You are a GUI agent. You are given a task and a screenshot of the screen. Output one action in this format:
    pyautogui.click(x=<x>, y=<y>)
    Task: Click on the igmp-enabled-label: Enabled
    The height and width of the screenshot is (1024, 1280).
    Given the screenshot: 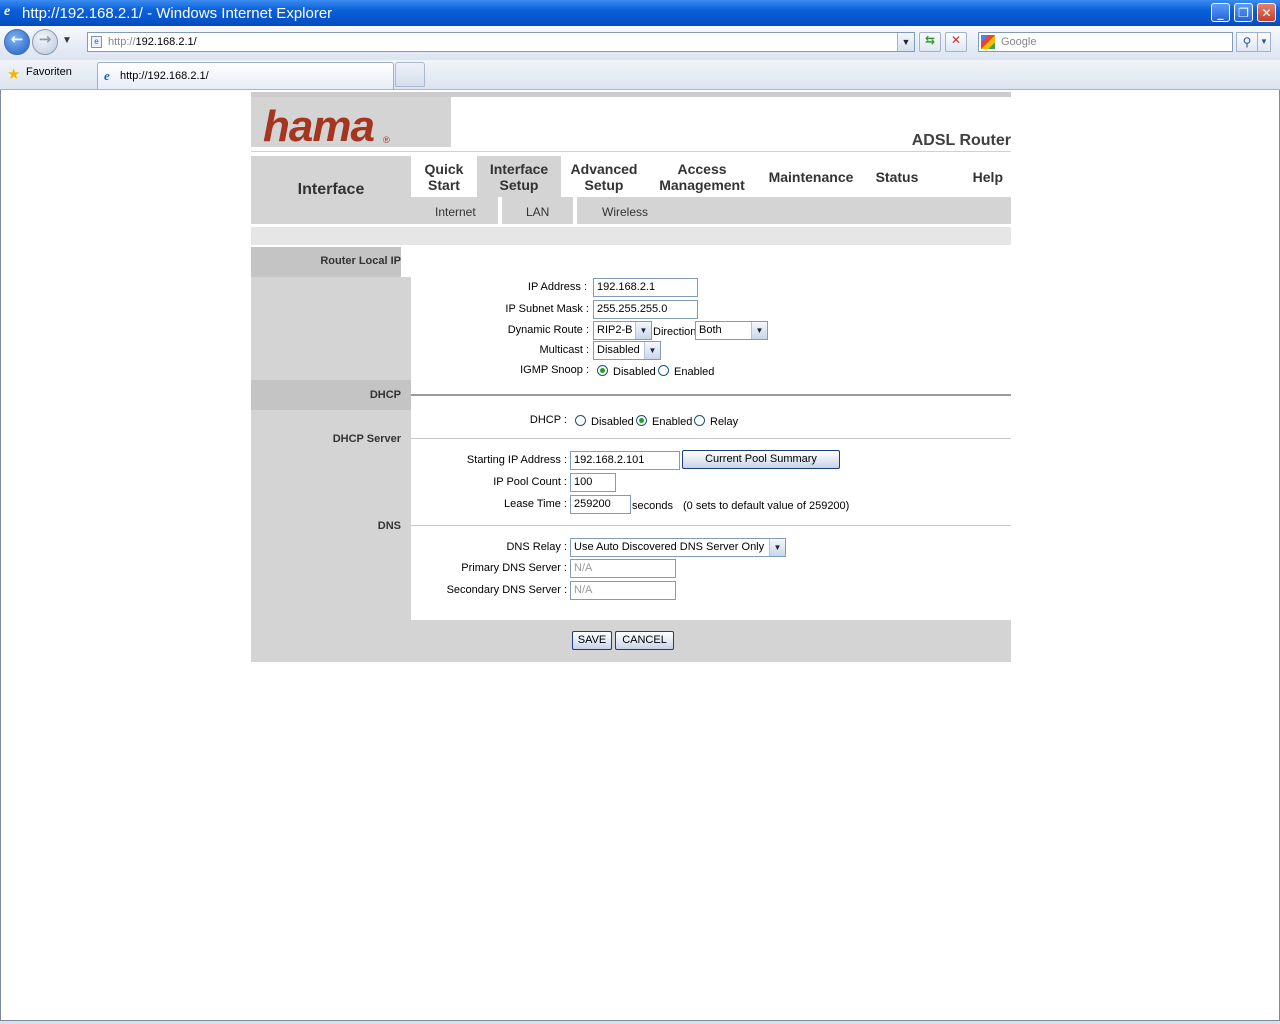 What is the action you would take?
    pyautogui.click(x=694, y=372)
    